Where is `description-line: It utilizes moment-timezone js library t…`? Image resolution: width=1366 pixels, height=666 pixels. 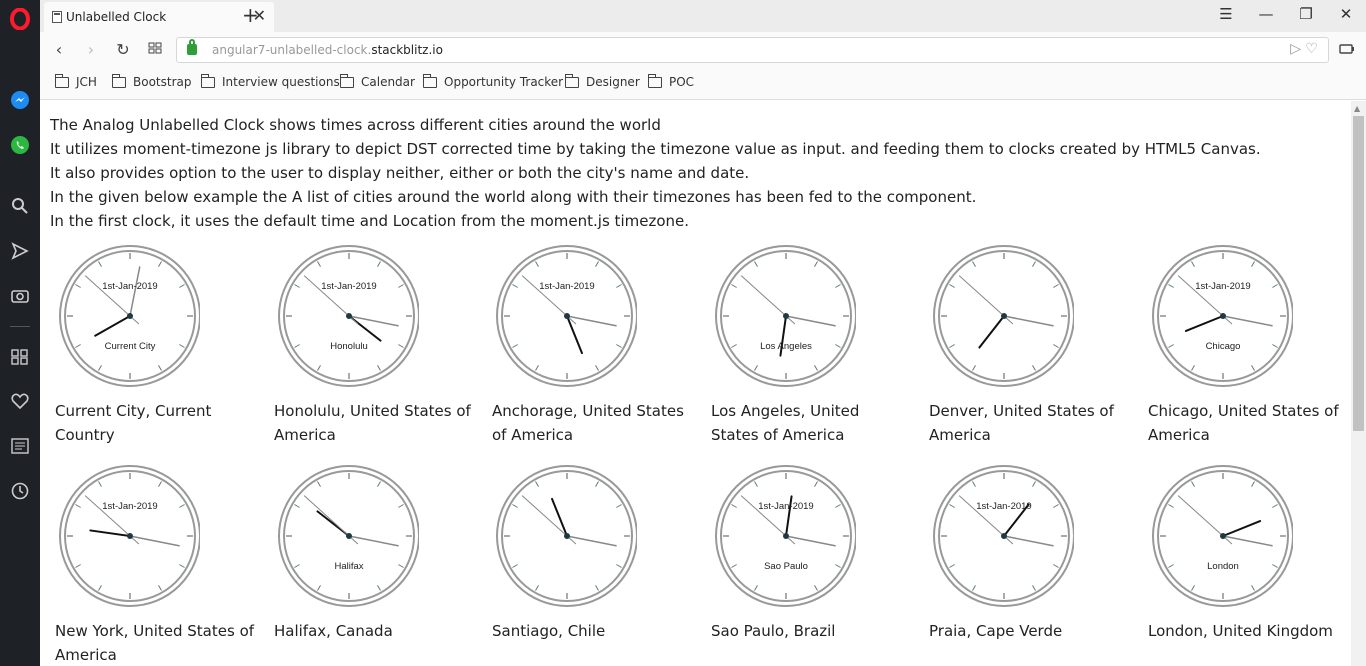
description-line: It utilizes moment-timezone js library t… is located at coordinates (655, 149).